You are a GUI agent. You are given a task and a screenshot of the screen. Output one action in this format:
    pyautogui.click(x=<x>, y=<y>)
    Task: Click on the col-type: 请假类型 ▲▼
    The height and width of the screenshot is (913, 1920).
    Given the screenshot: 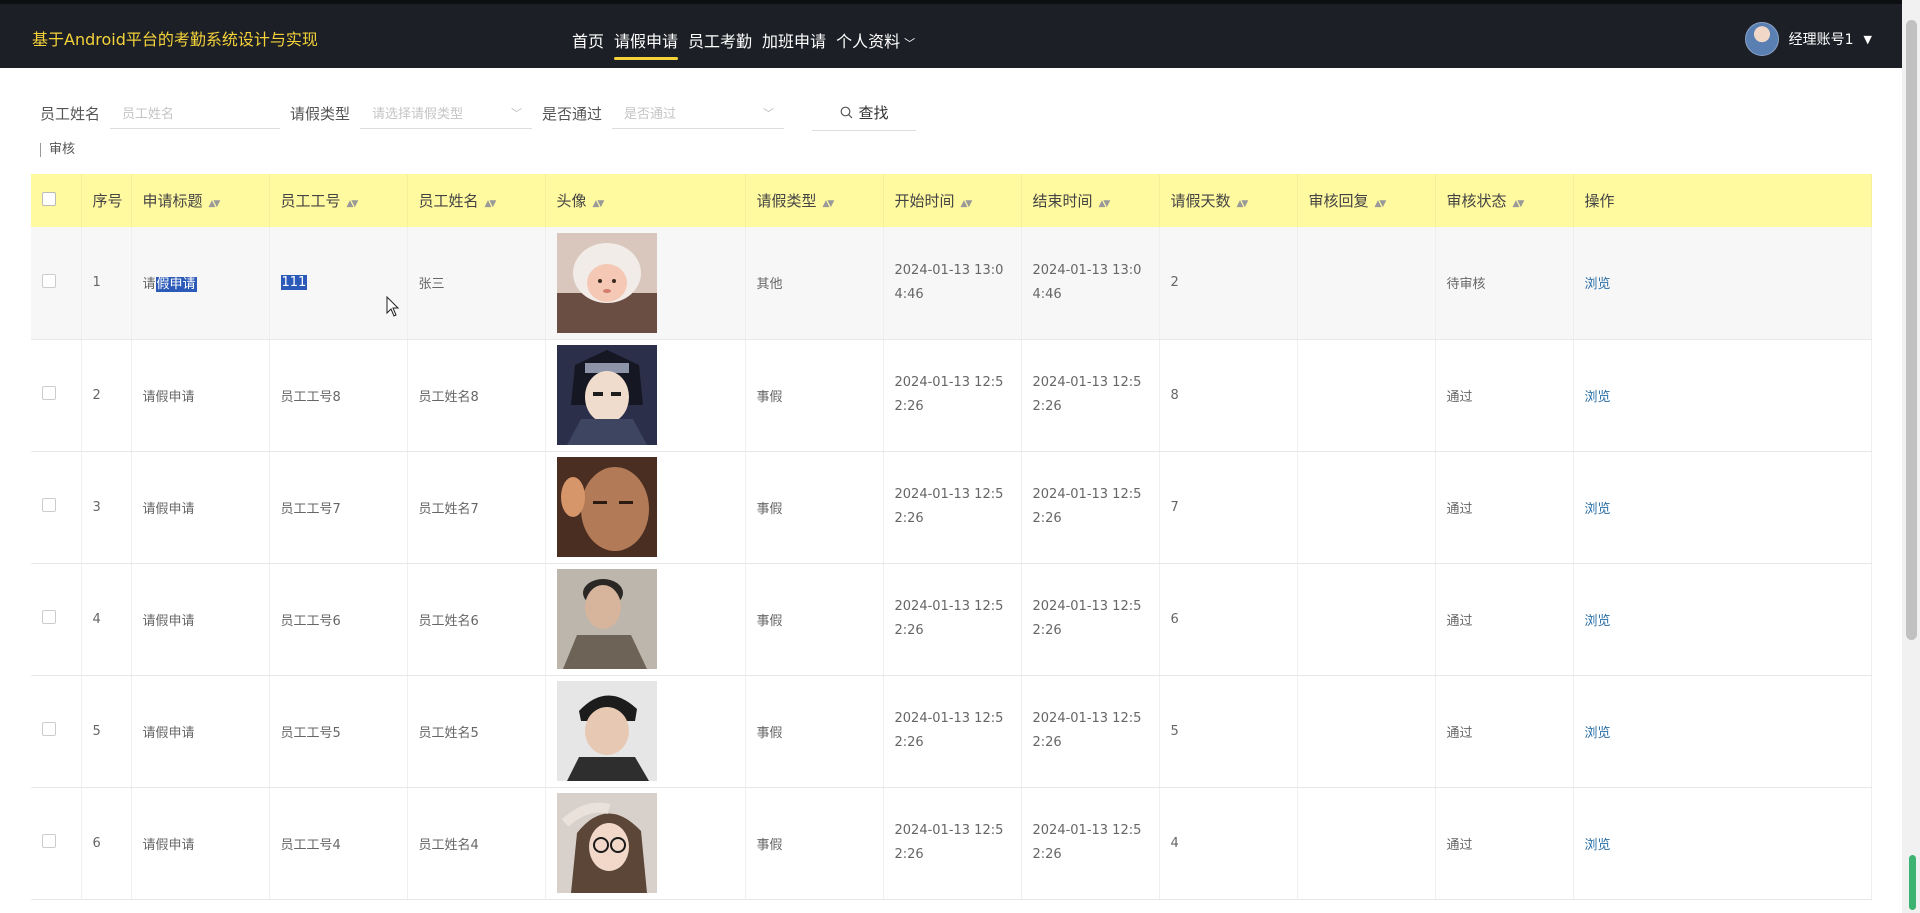 What is the action you would take?
    pyautogui.click(x=814, y=200)
    